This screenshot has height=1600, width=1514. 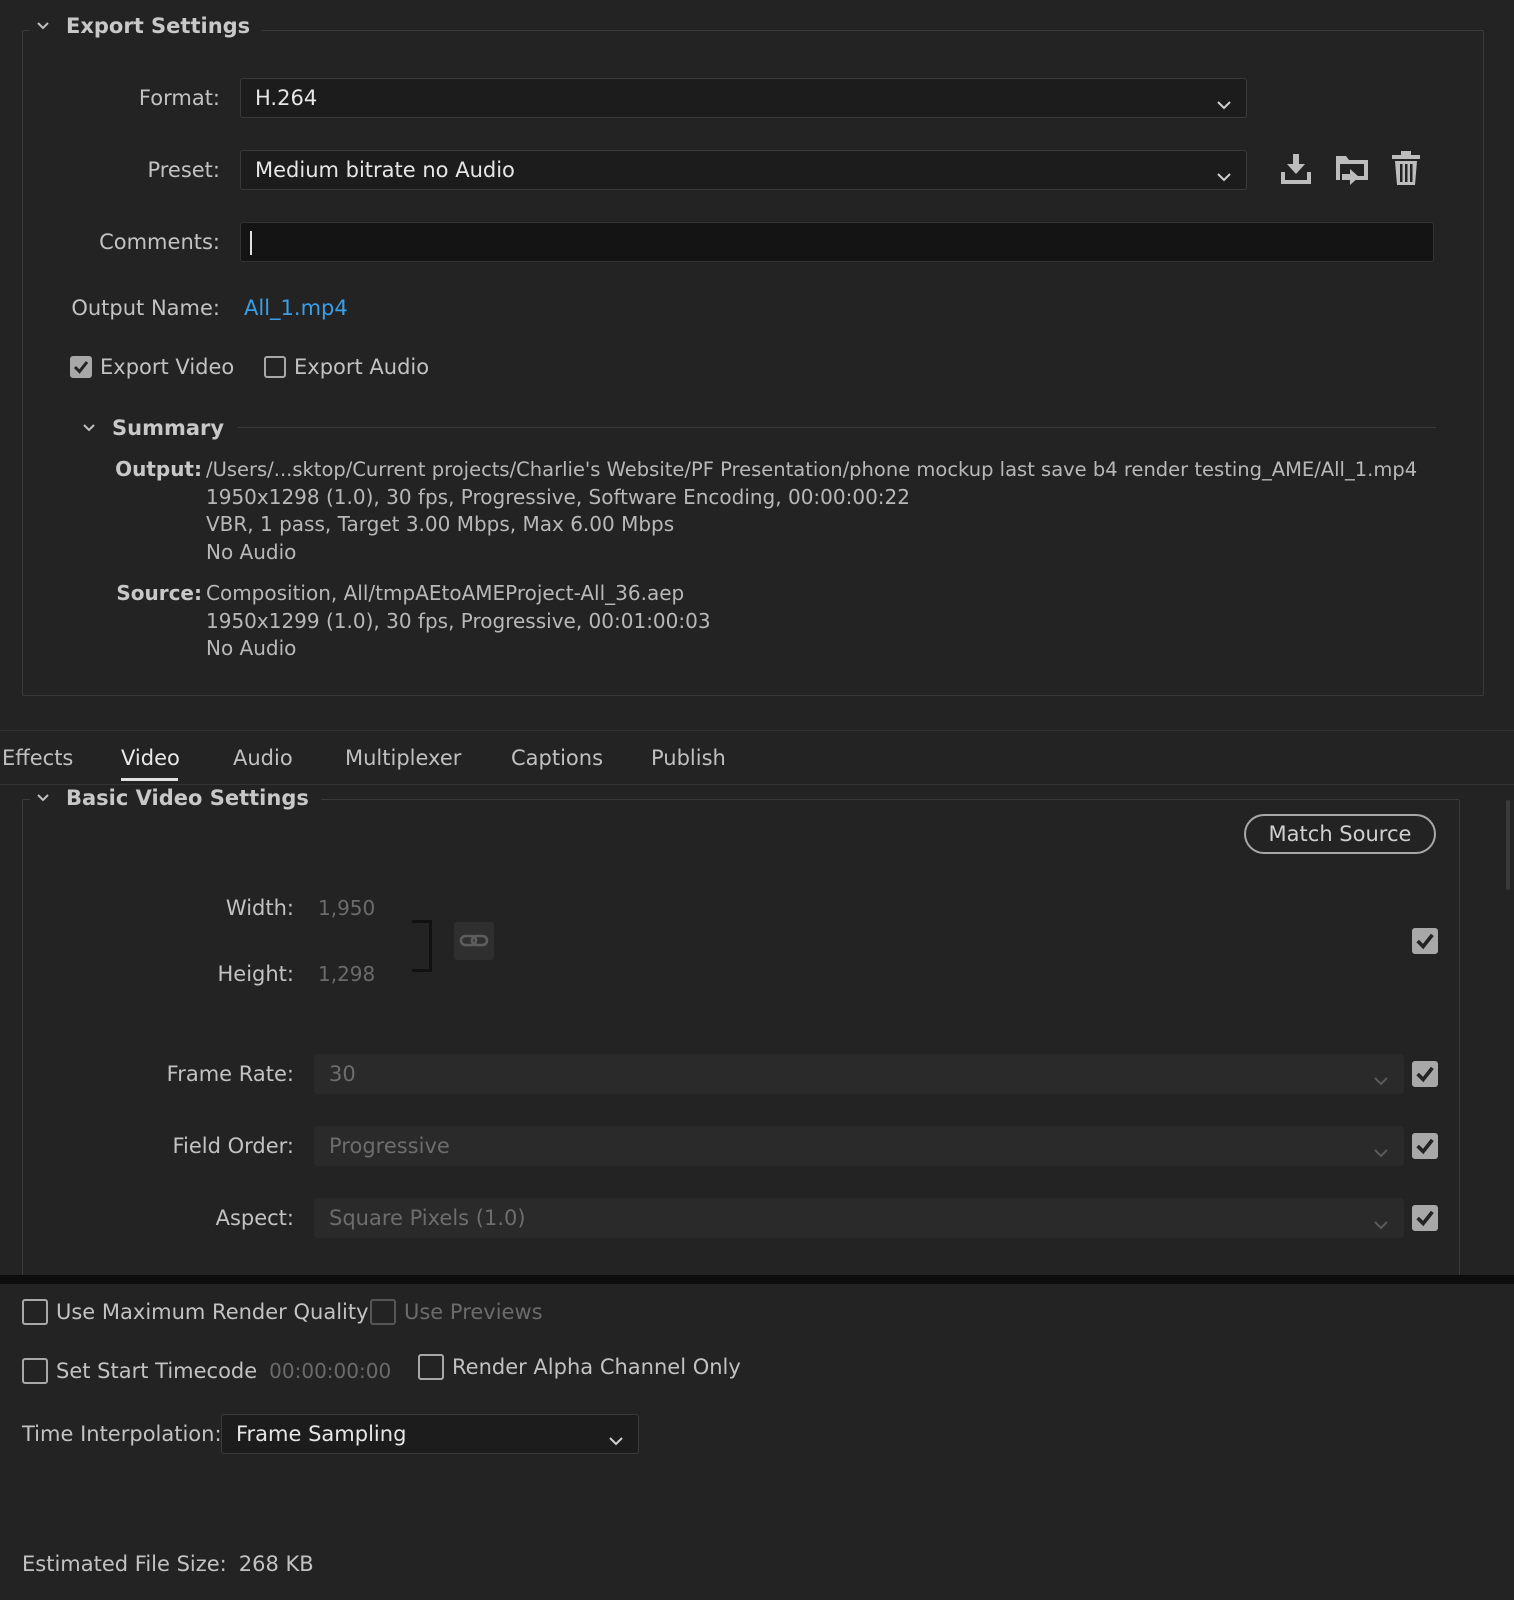 What do you see at coordinates (233, 1146) in the screenshot?
I see `field-order-label: Field Order:` at bounding box center [233, 1146].